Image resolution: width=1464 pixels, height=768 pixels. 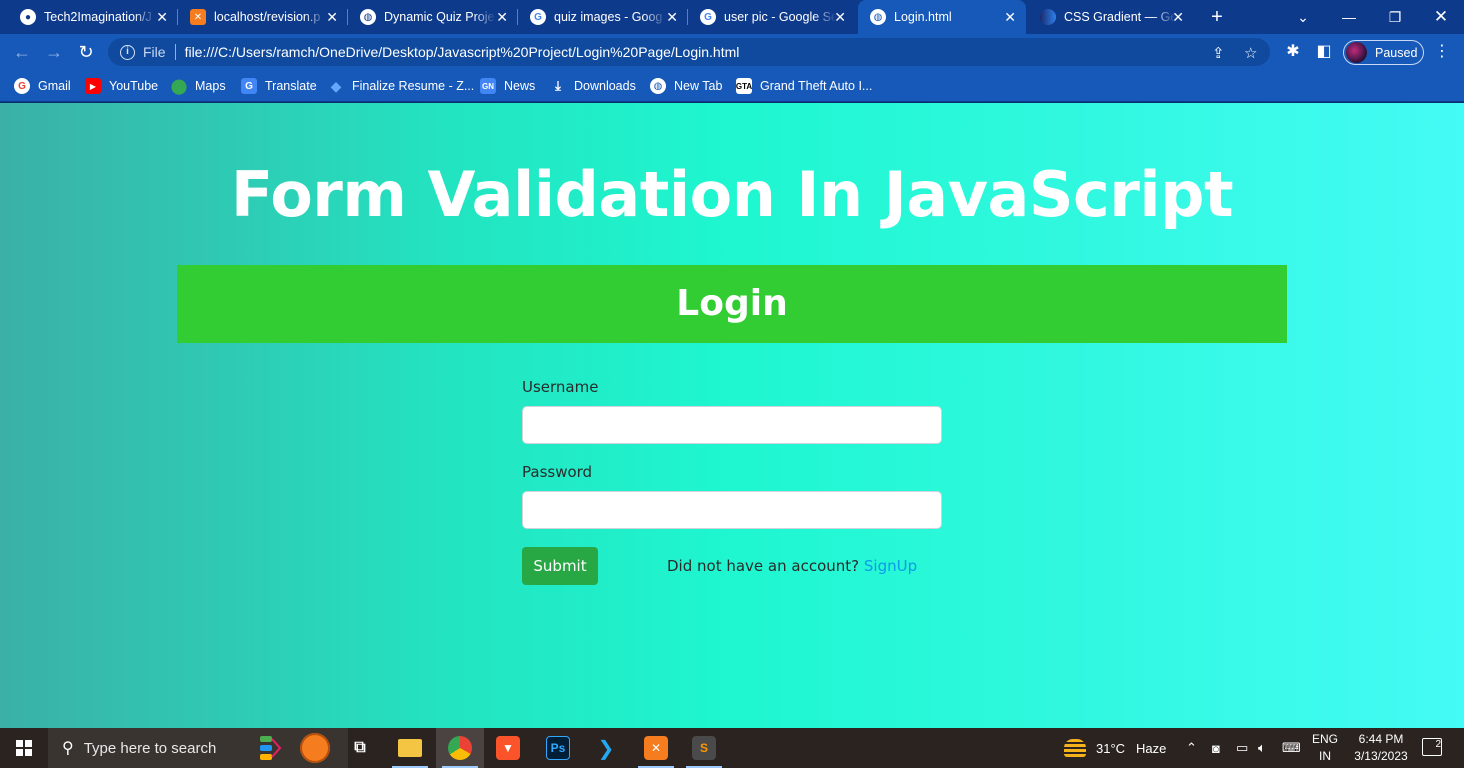 I want to click on tab-user-pic: G user pic - Google Se ✕, so click(x=772, y=17).